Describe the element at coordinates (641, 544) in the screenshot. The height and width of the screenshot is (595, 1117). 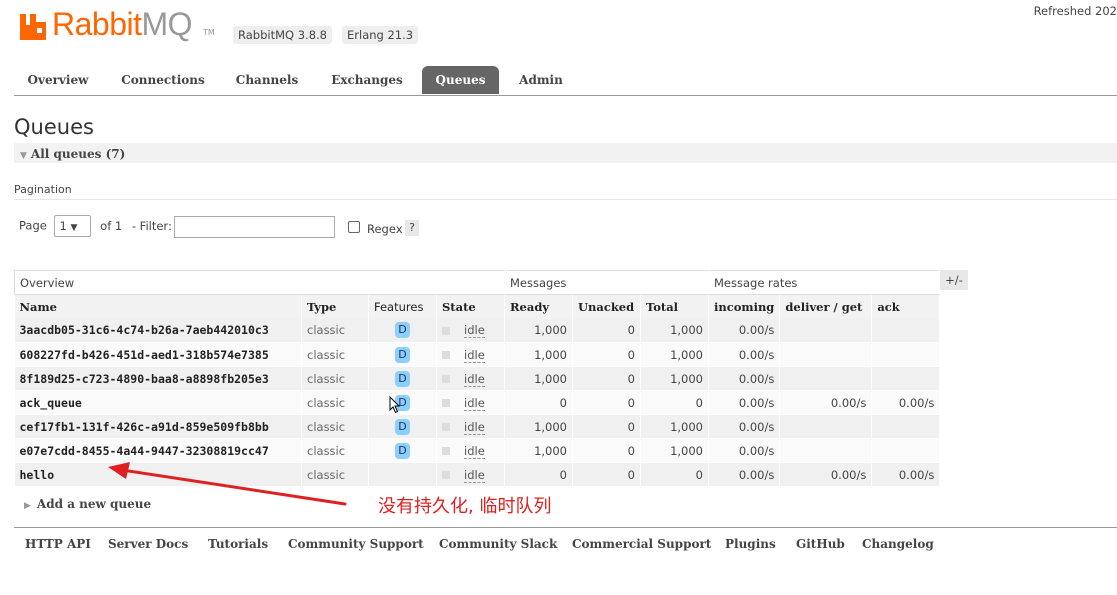
I see `footer-link-commercial-support: Commercial Support` at that location.